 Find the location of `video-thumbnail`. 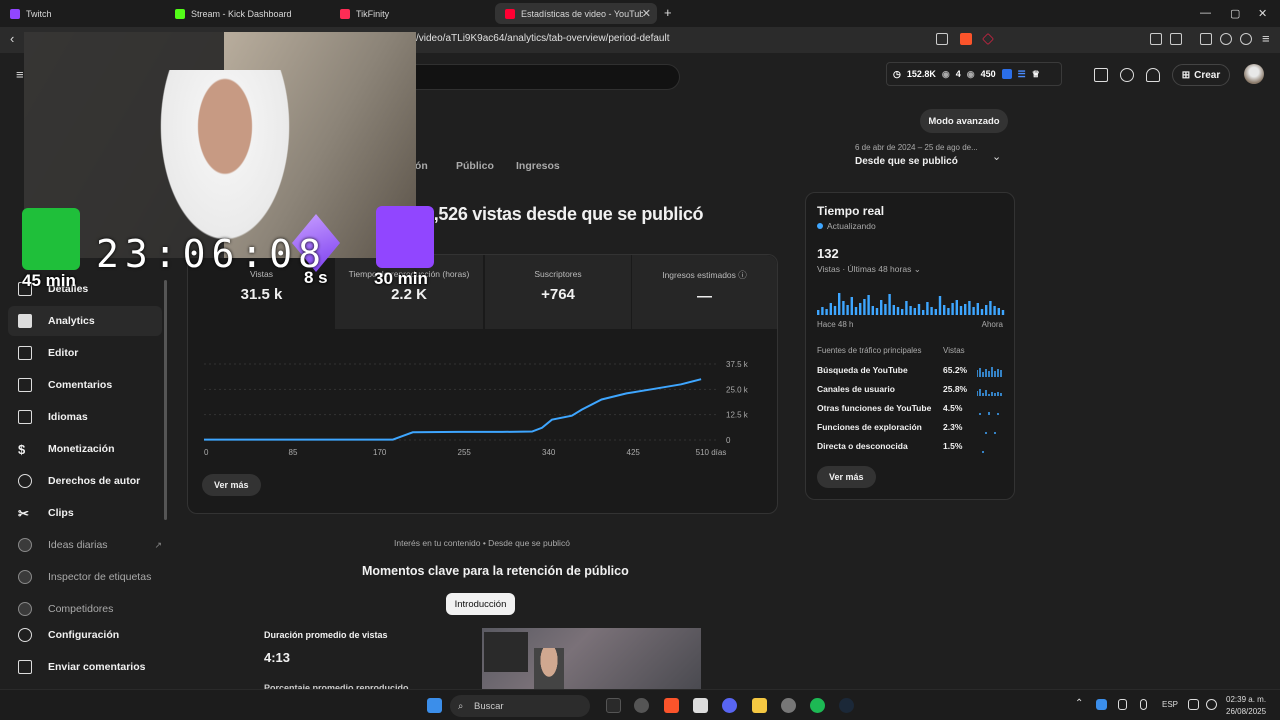

video-thumbnail is located at coordinates (591, 658).